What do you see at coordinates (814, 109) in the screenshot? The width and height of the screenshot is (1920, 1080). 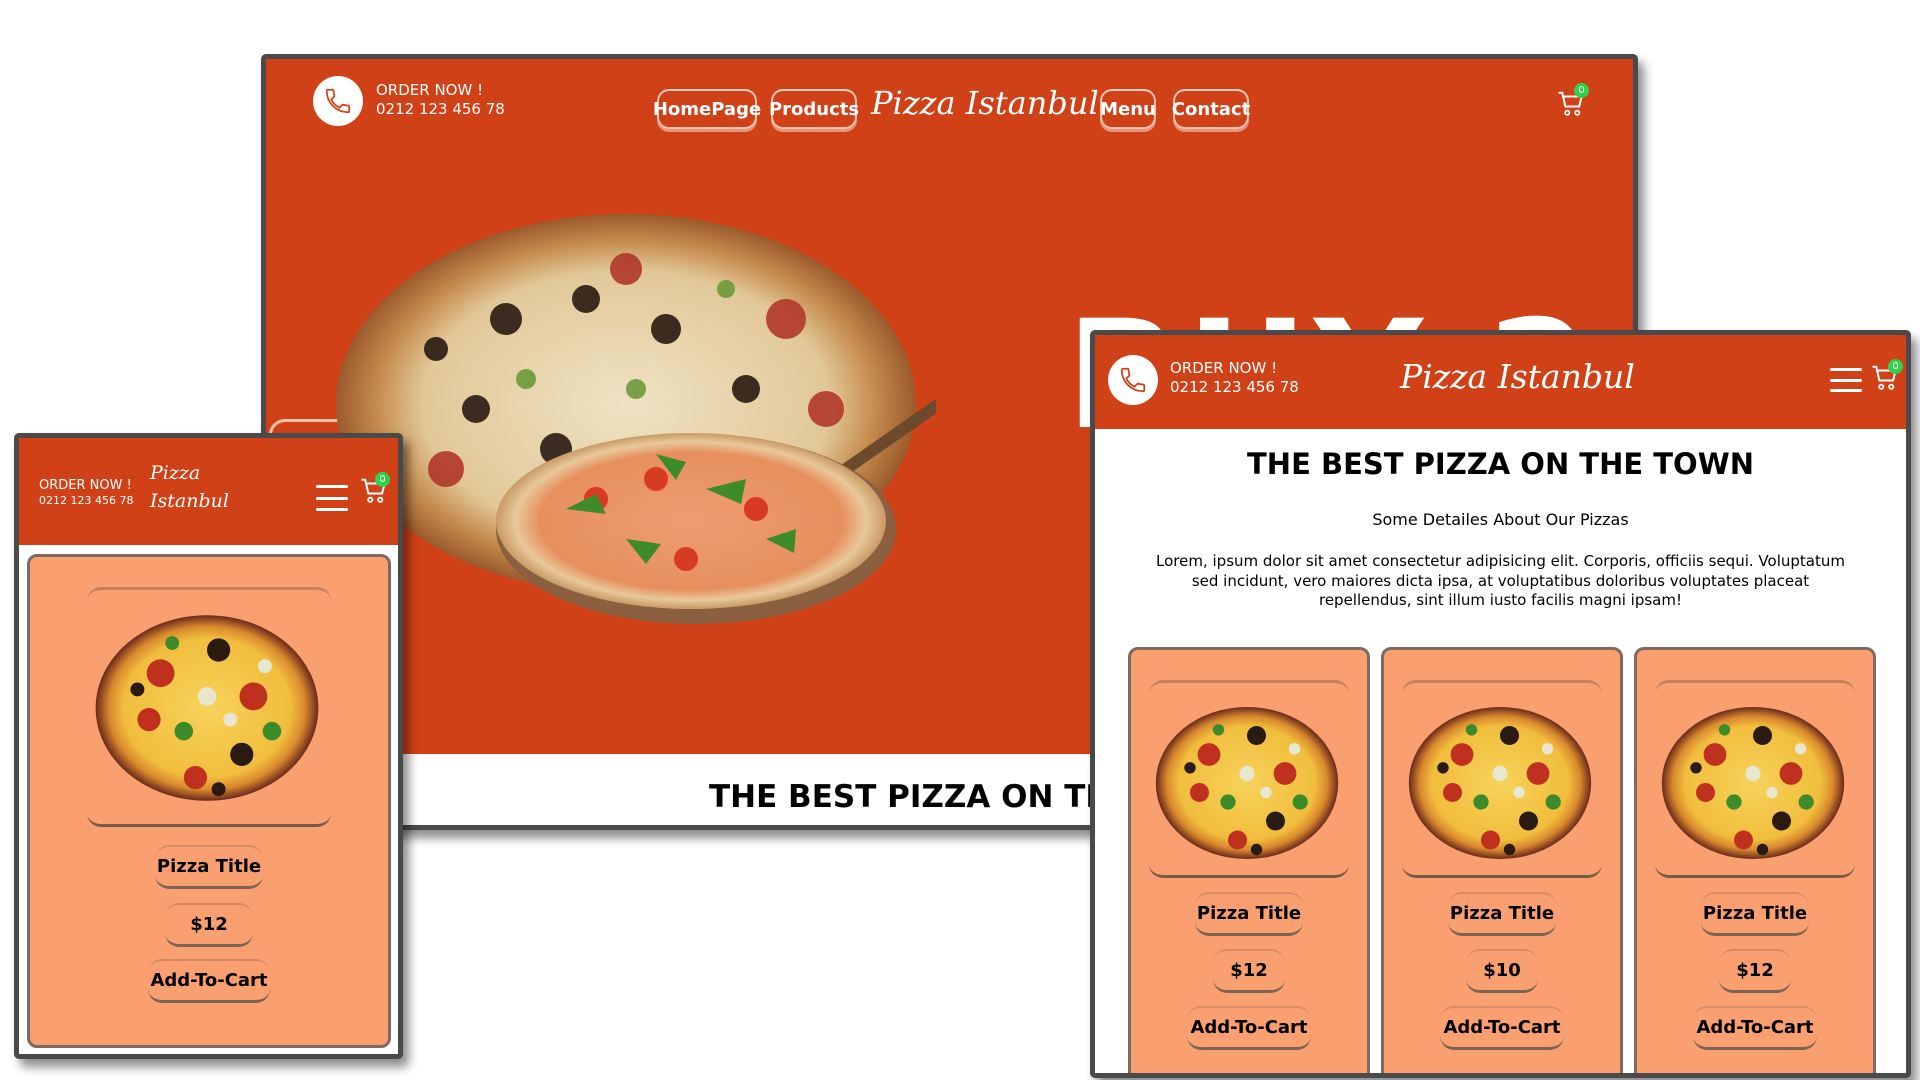 I see `nav-products: Products` at bounding box center [814, 109].